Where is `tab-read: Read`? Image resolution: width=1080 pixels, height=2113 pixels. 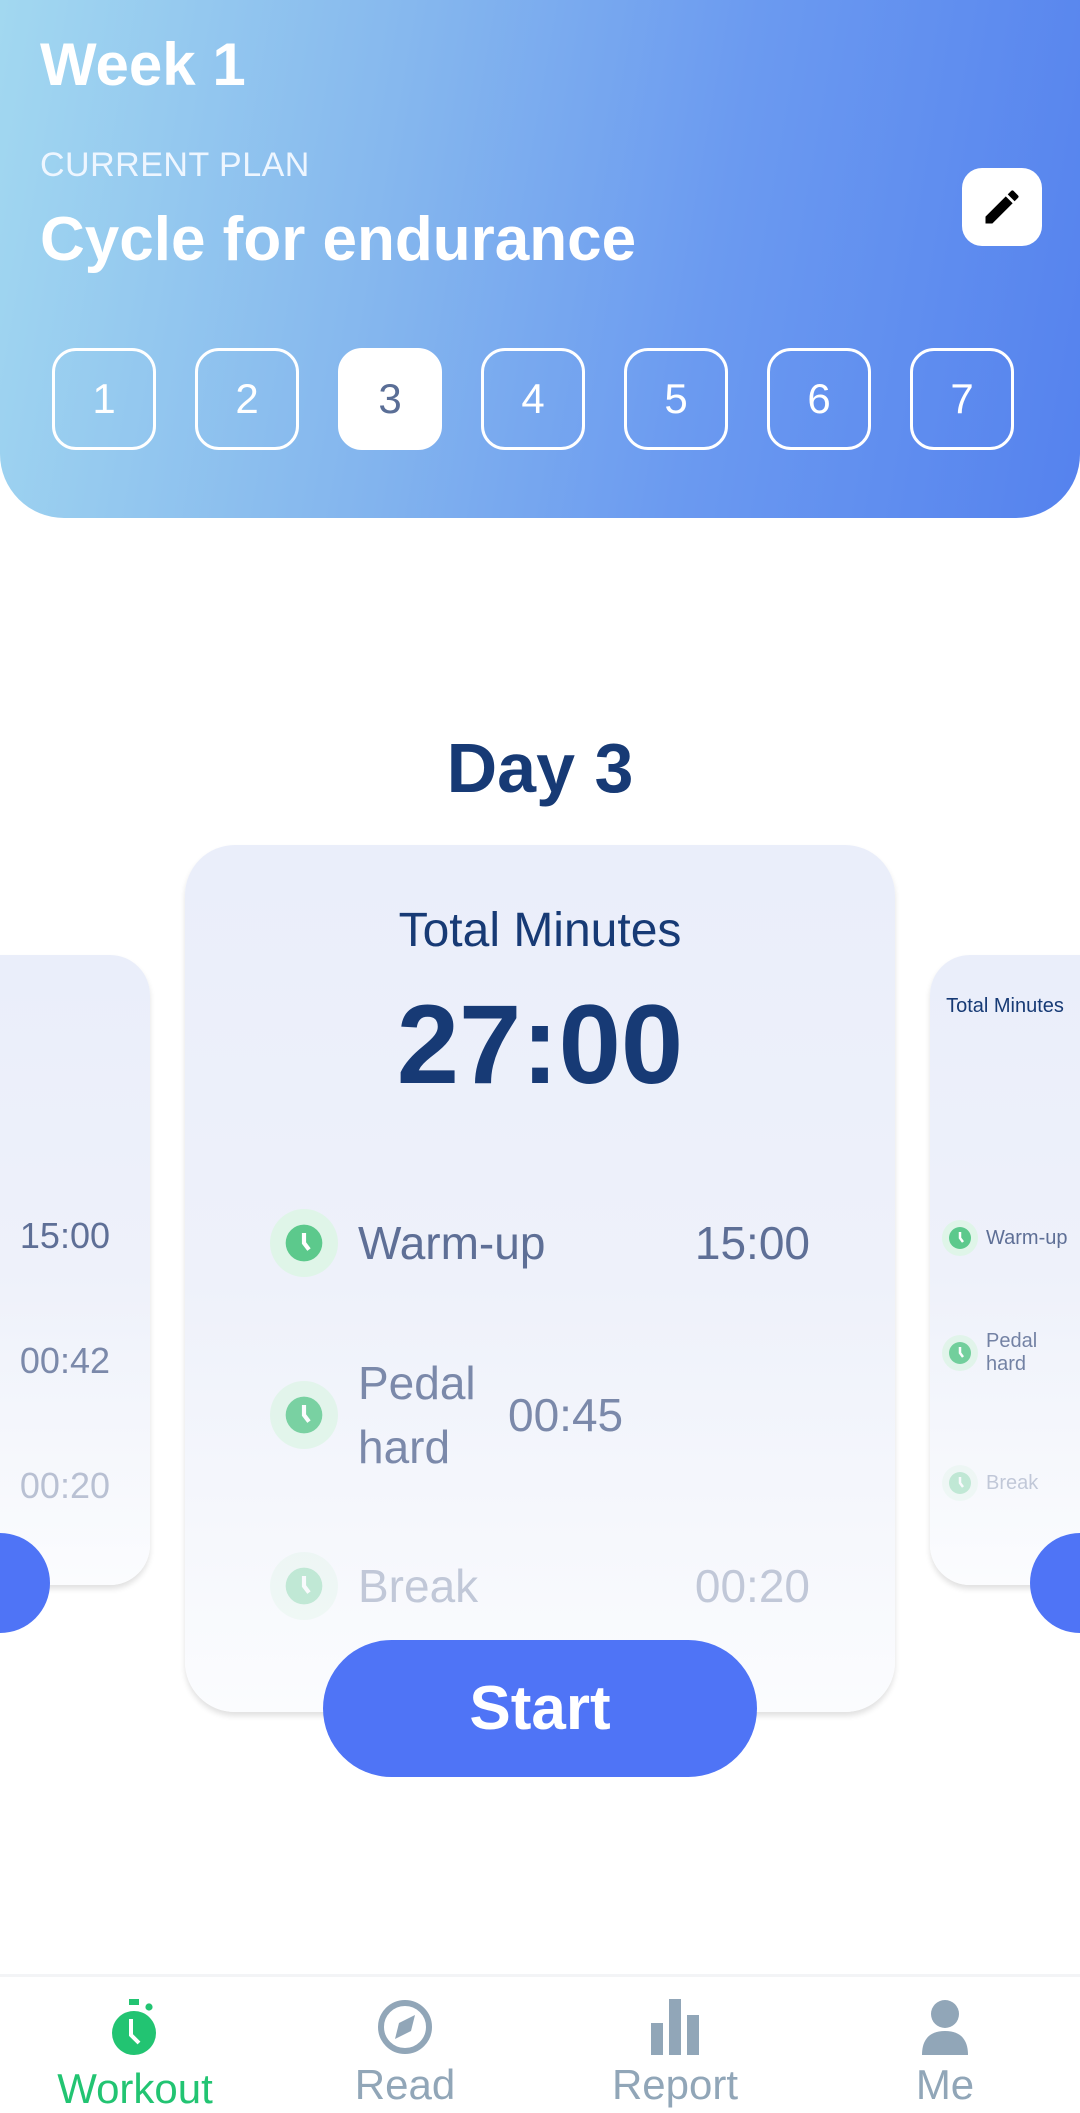 tab-read: Read is located at coordinates (405, 2045).